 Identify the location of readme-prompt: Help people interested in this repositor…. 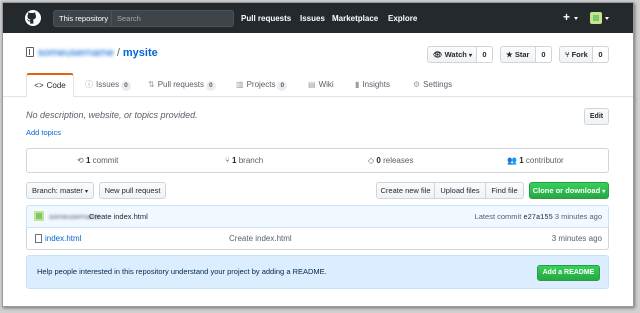
(317, 272).